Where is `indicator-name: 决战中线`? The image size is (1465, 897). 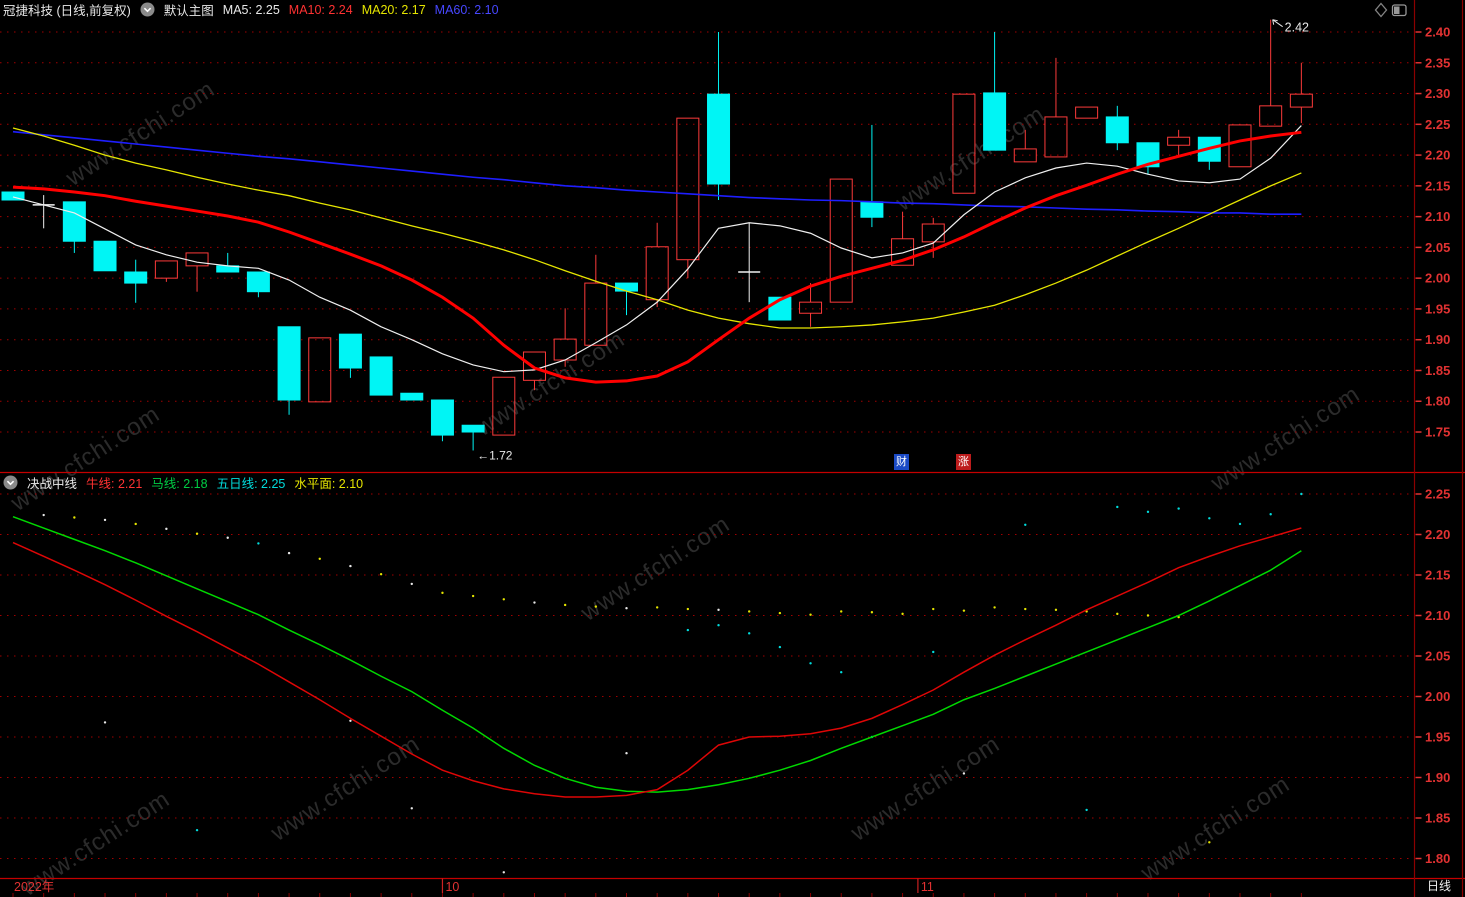
indicator-name: 决战中线 is located at coordinates (52, 482).